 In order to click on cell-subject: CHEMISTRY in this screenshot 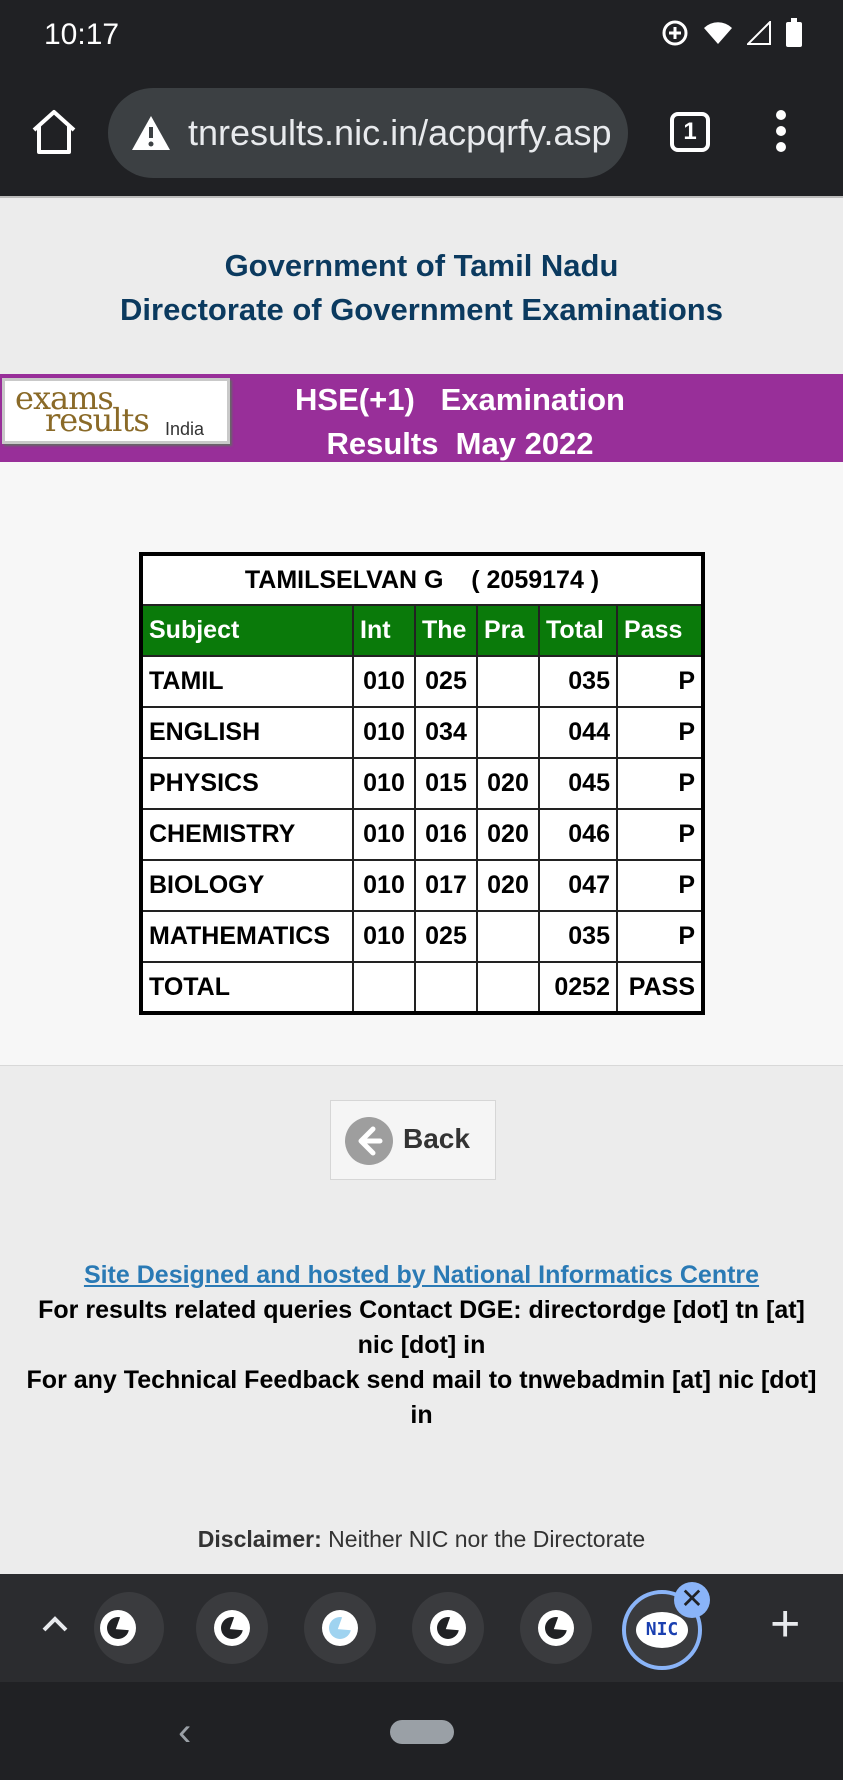, I will do `click(247, 834)`.